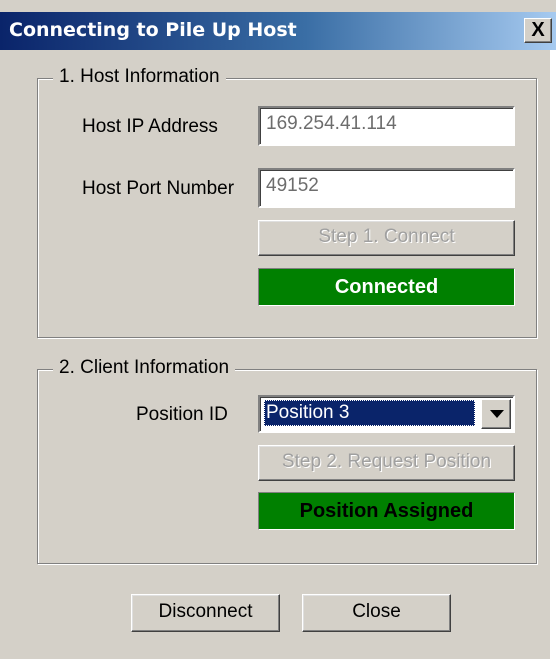 Image resolution: width=556 pixels, height=659 pixels. I want to click on position-id-value: Position 3, so click(369, 413).